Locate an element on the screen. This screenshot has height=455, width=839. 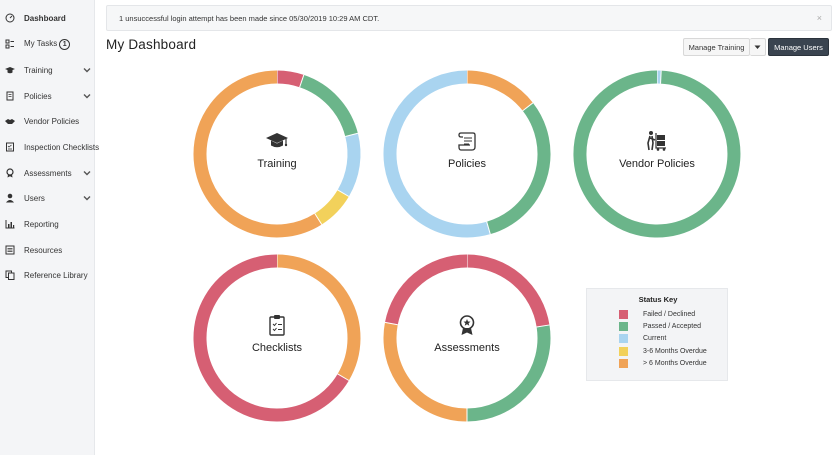
clipboard-icon is located at coordinates (277, 325).